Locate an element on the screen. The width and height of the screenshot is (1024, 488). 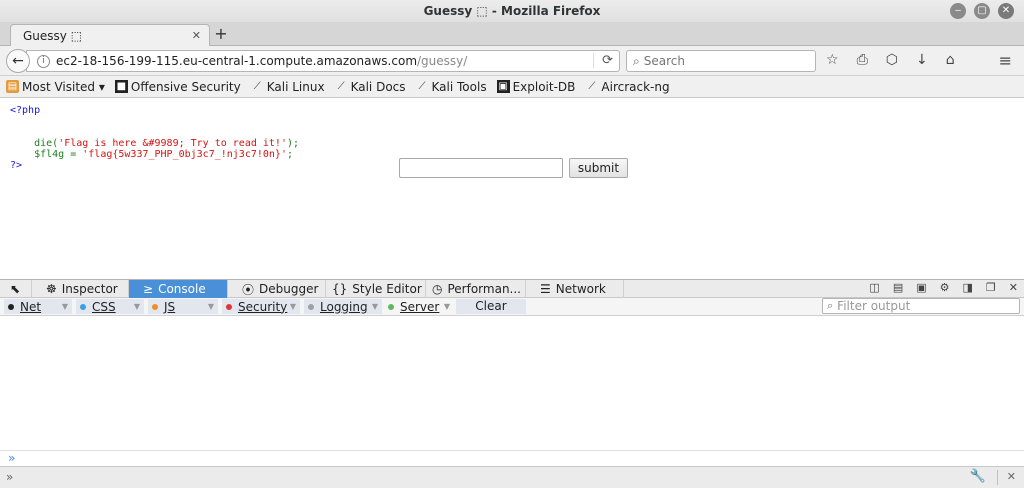
filter-output-field: ⌕ Filter output is located at coordinates (921, 306).